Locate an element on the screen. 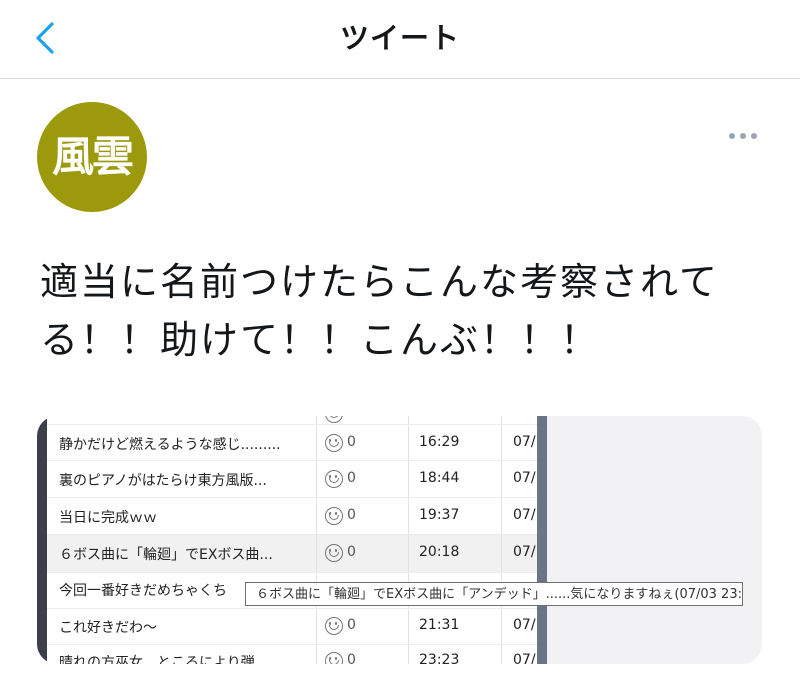 The width and height of the screenshot is (800, 698). comment-time: 16:29 is located at coordinates (439, 442).